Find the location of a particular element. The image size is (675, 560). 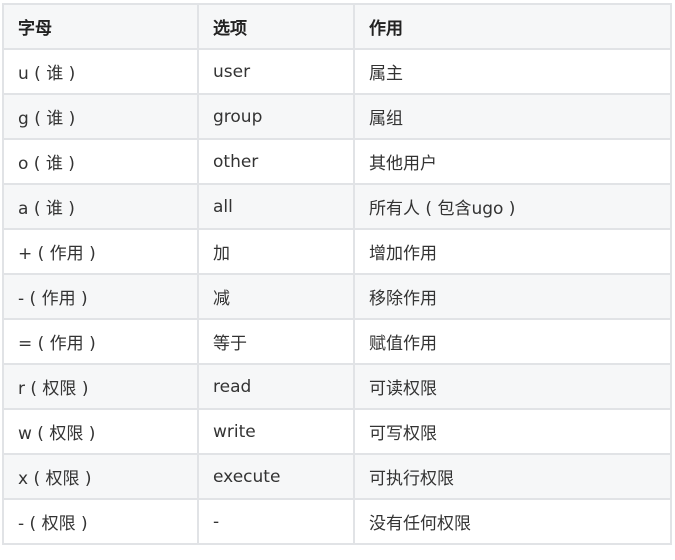

table-header-row: 字母 选项 作用 is located at coordinates (337, 26).